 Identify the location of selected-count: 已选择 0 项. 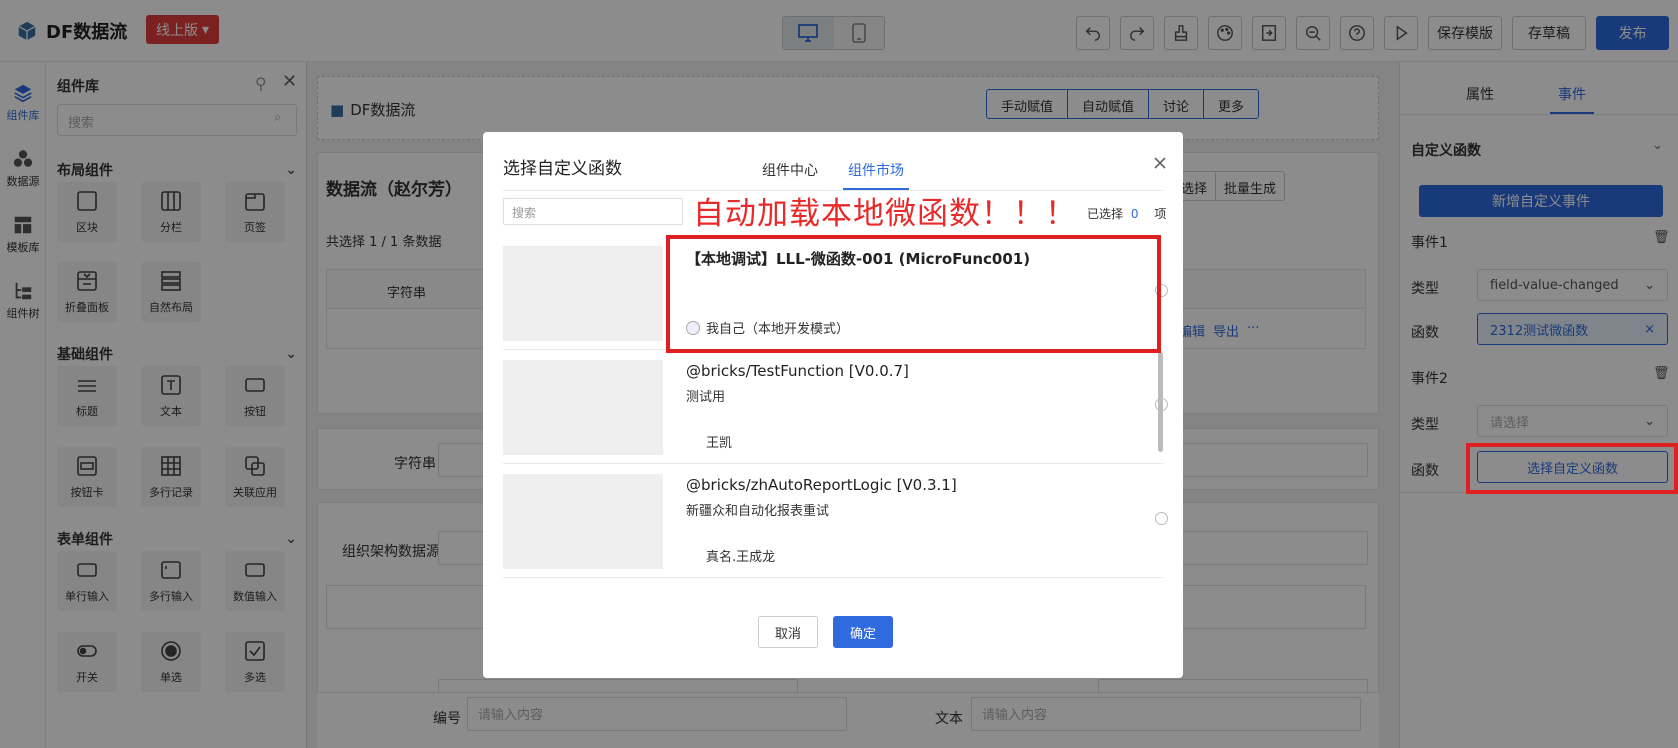
(1126, 213).